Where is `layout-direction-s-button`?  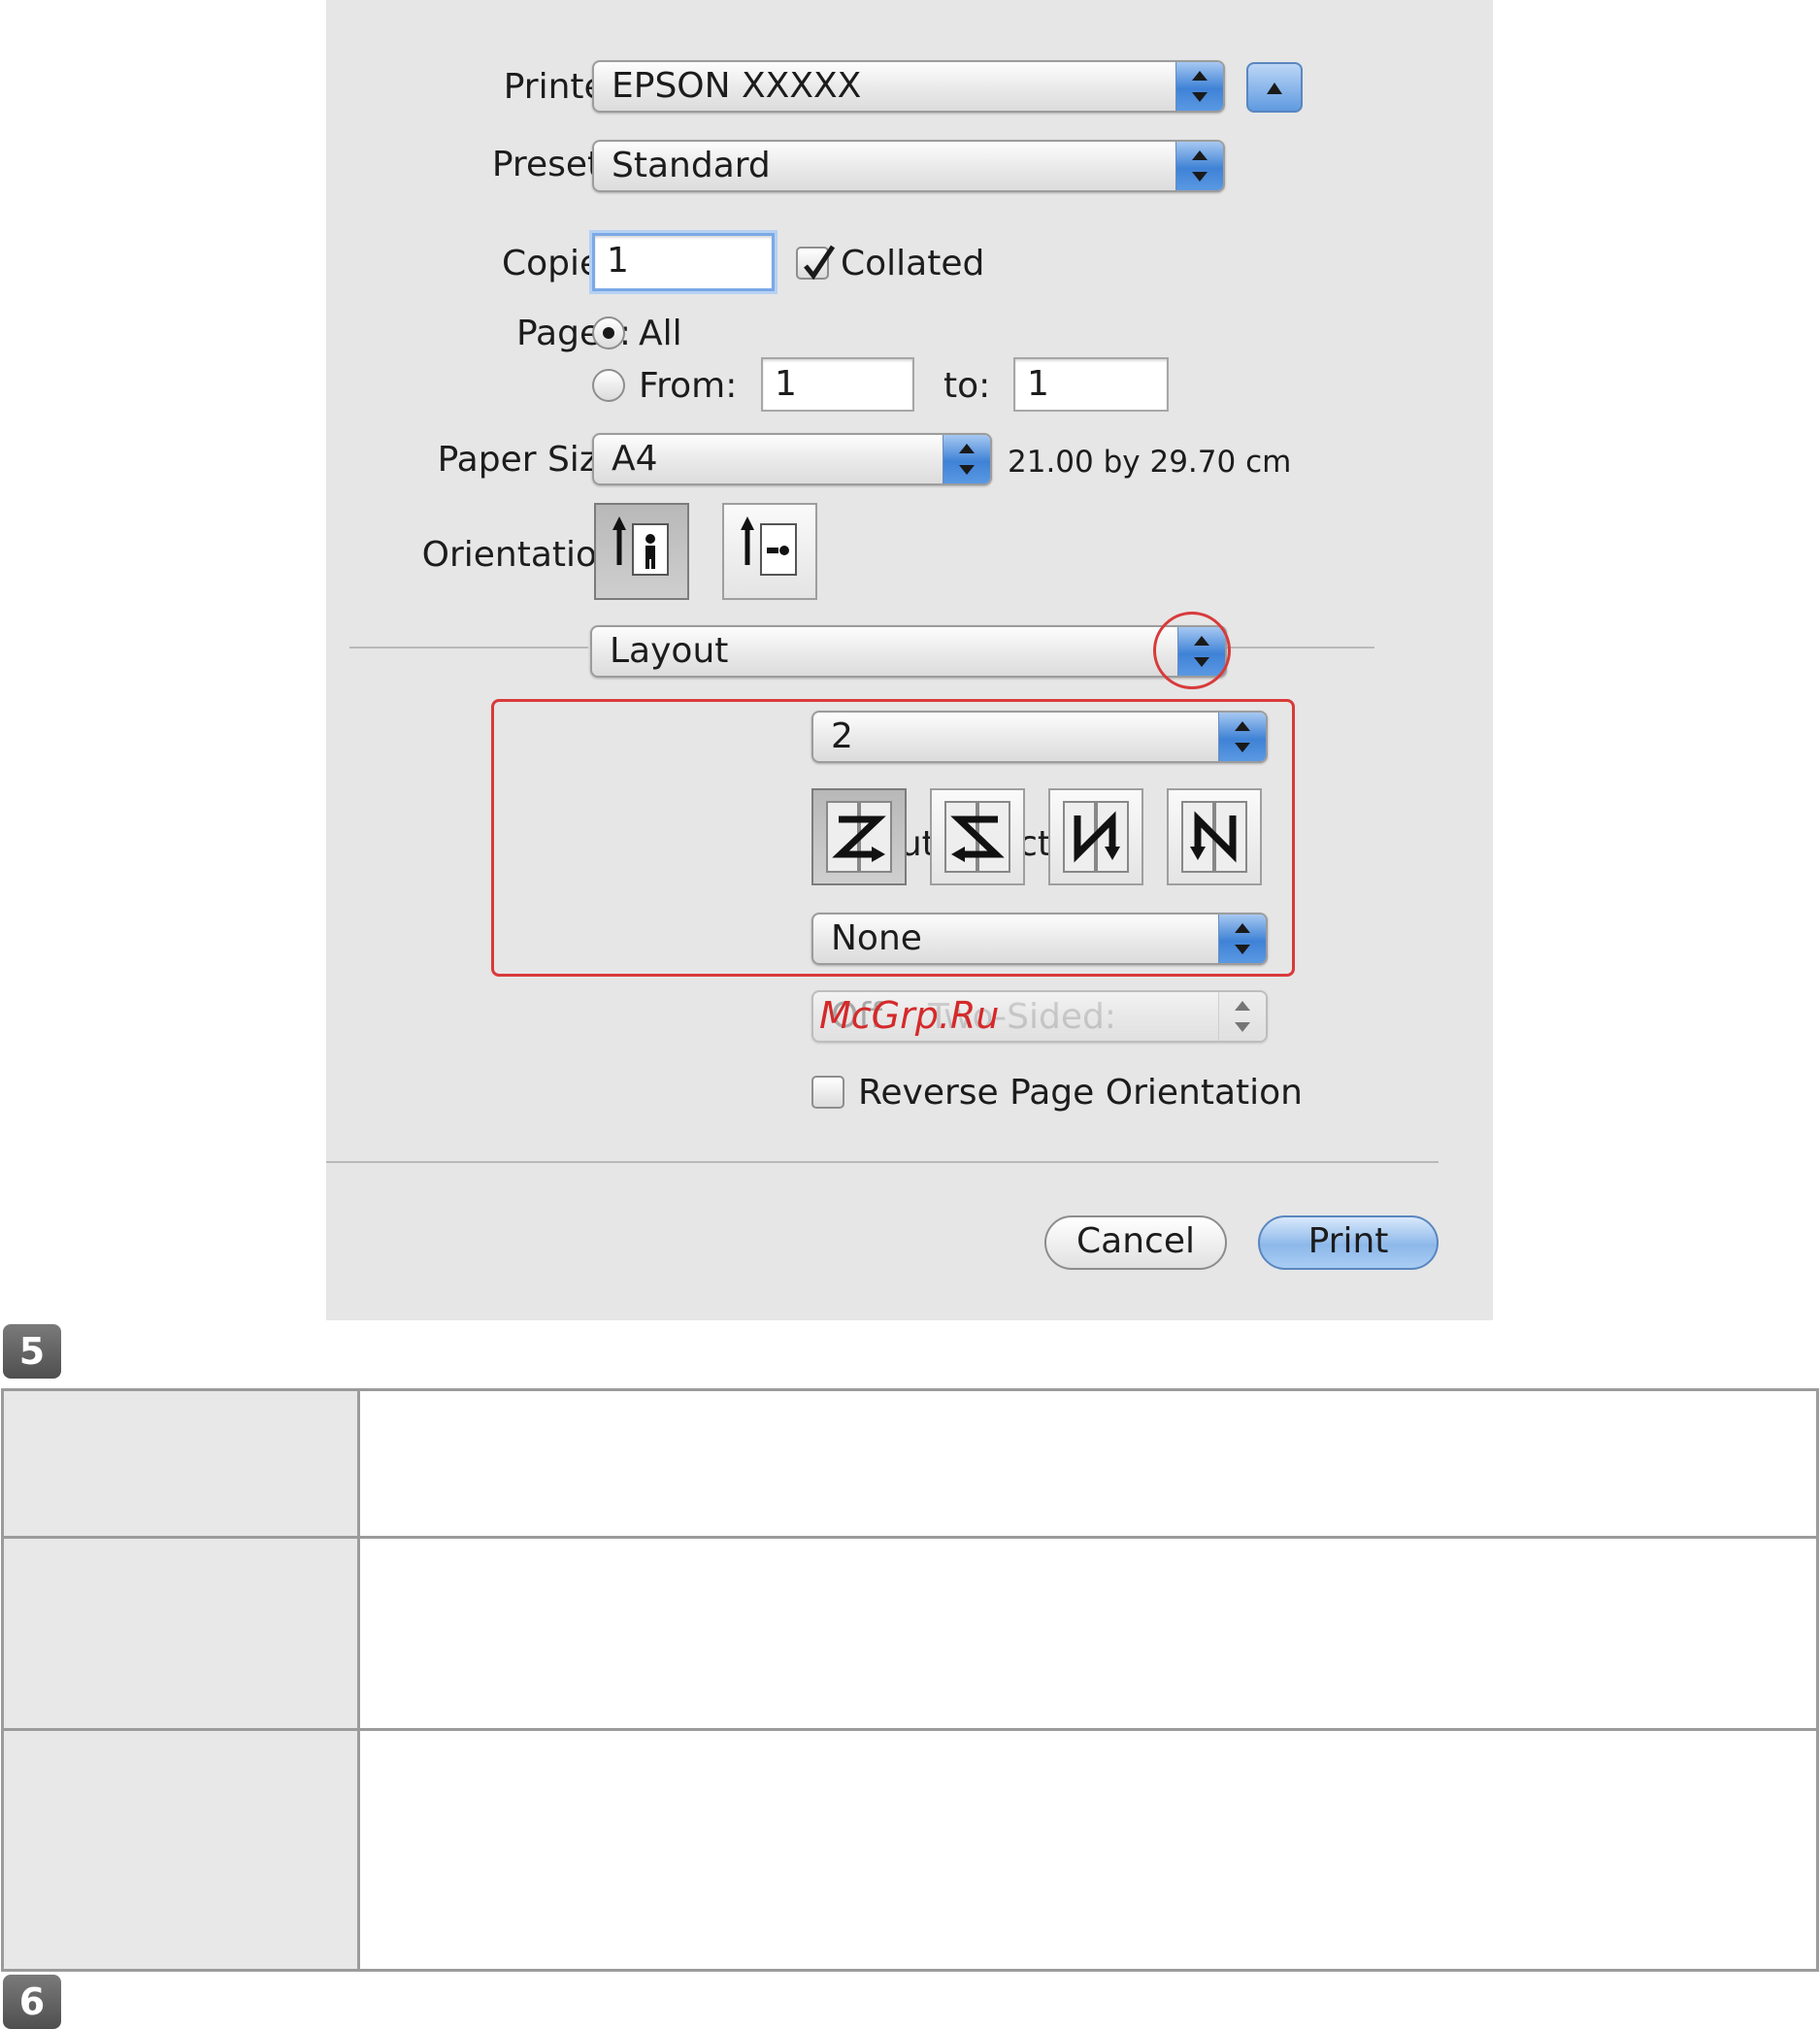 layout-direction-s-button is located at coordinates (977, 836).